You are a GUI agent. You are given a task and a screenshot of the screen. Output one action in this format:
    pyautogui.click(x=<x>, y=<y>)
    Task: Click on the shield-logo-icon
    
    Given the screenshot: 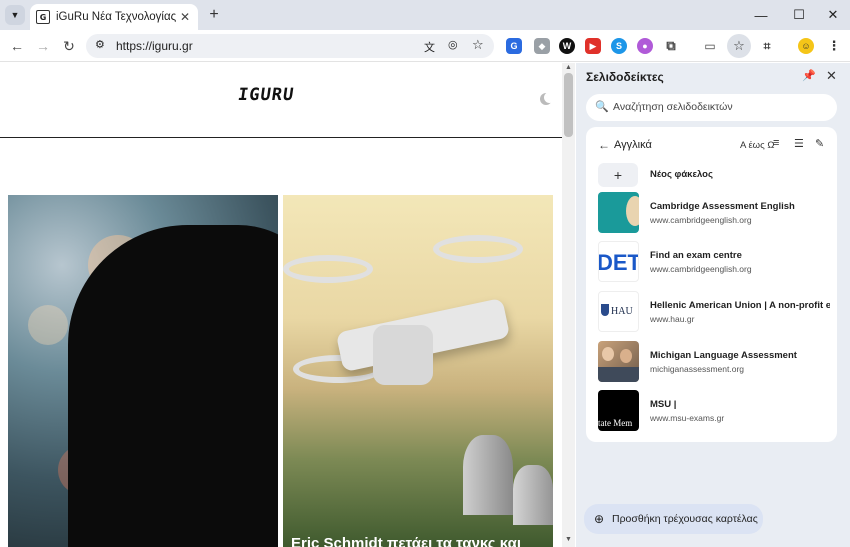 What is the action you would take?
    pyautogui.click(x=605, y=310)
    